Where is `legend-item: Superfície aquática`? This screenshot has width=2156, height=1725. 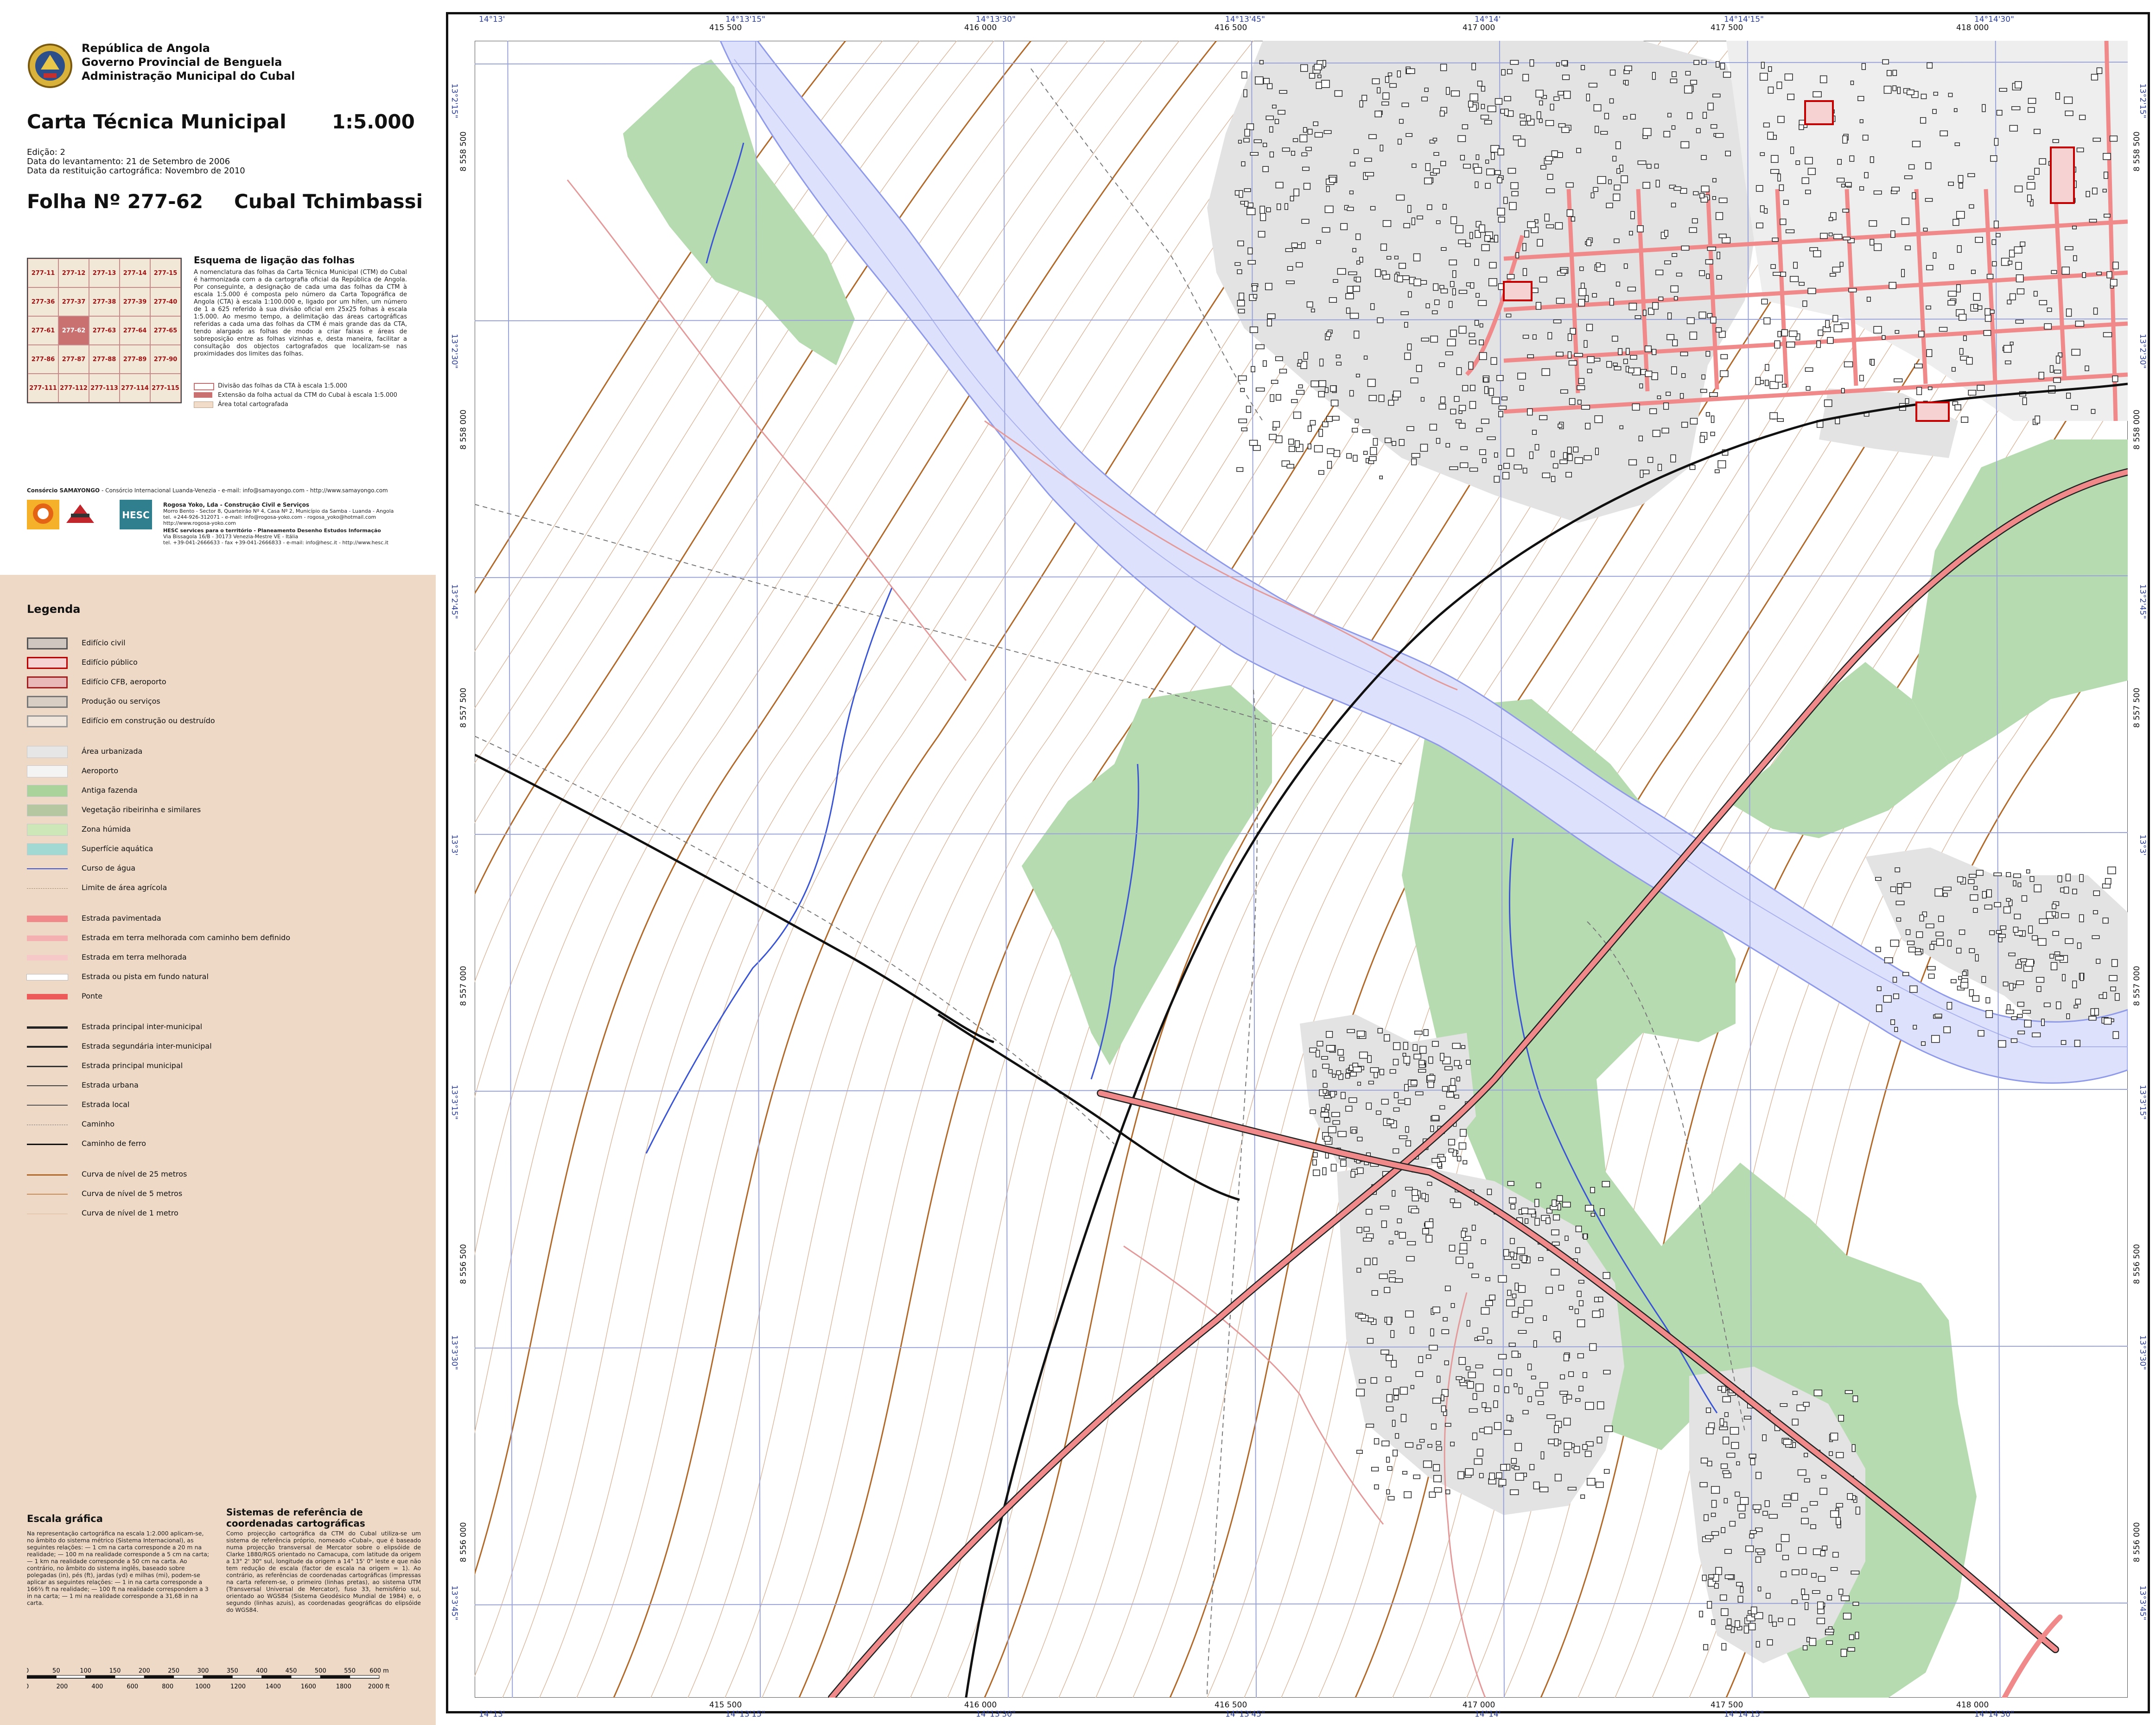 legend-item: Superfície aquática is located at coordinates (226, 850).